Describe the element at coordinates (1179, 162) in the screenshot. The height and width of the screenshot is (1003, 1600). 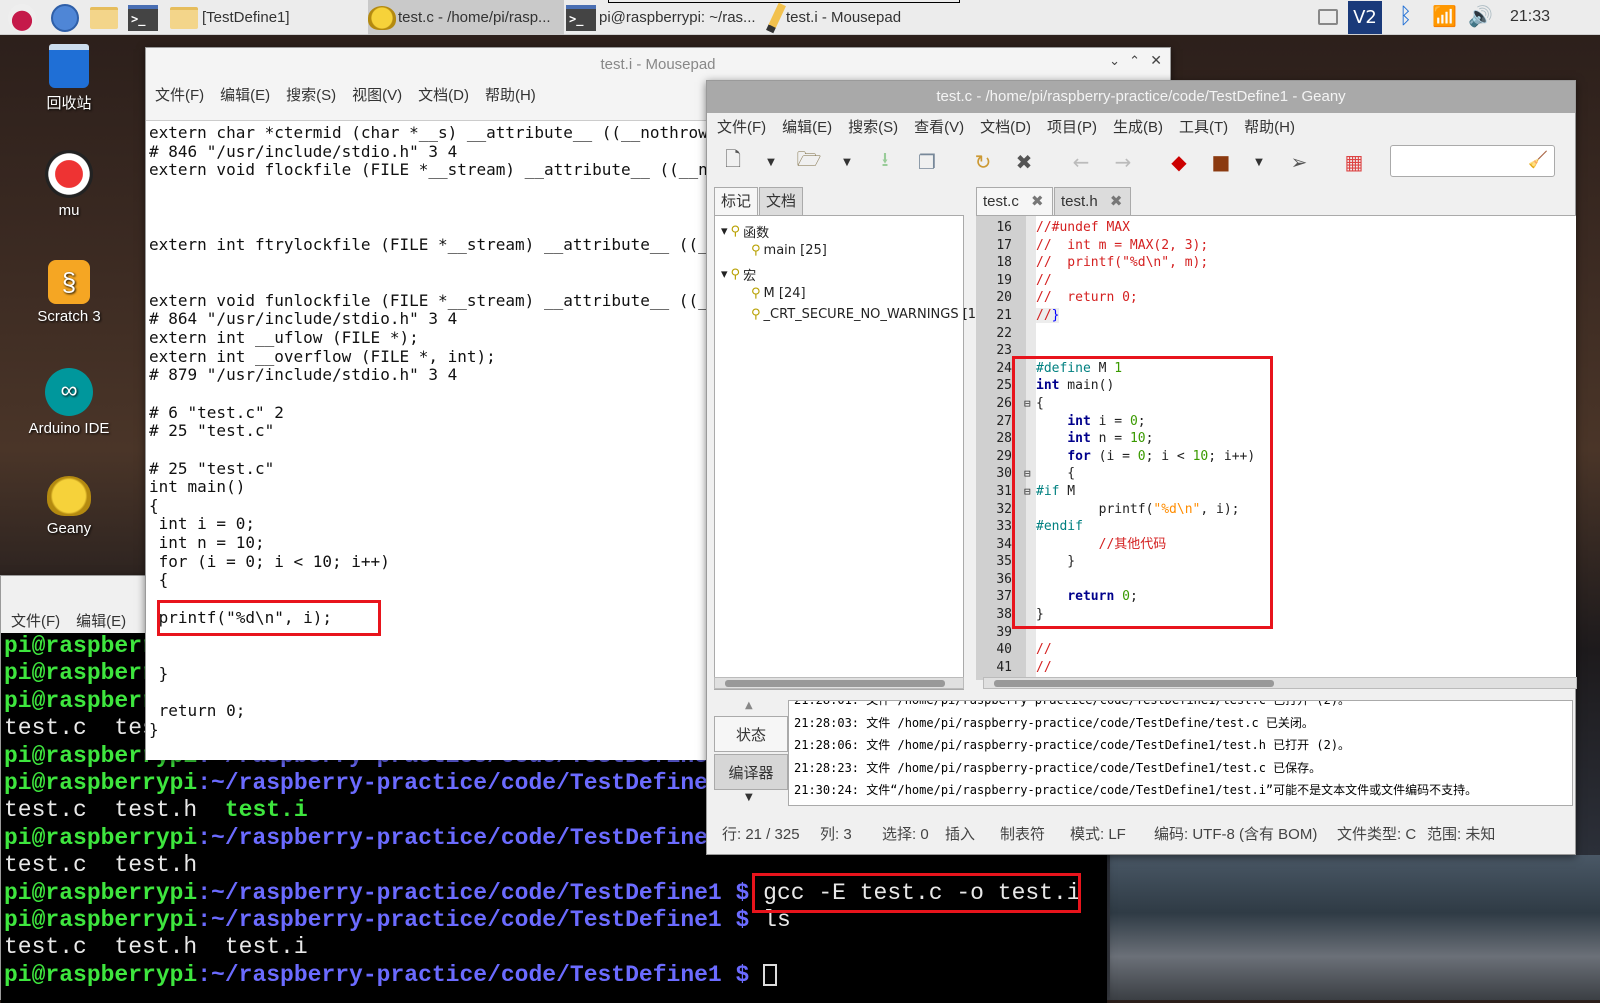
I see `compile-icon: ◆` at that location.